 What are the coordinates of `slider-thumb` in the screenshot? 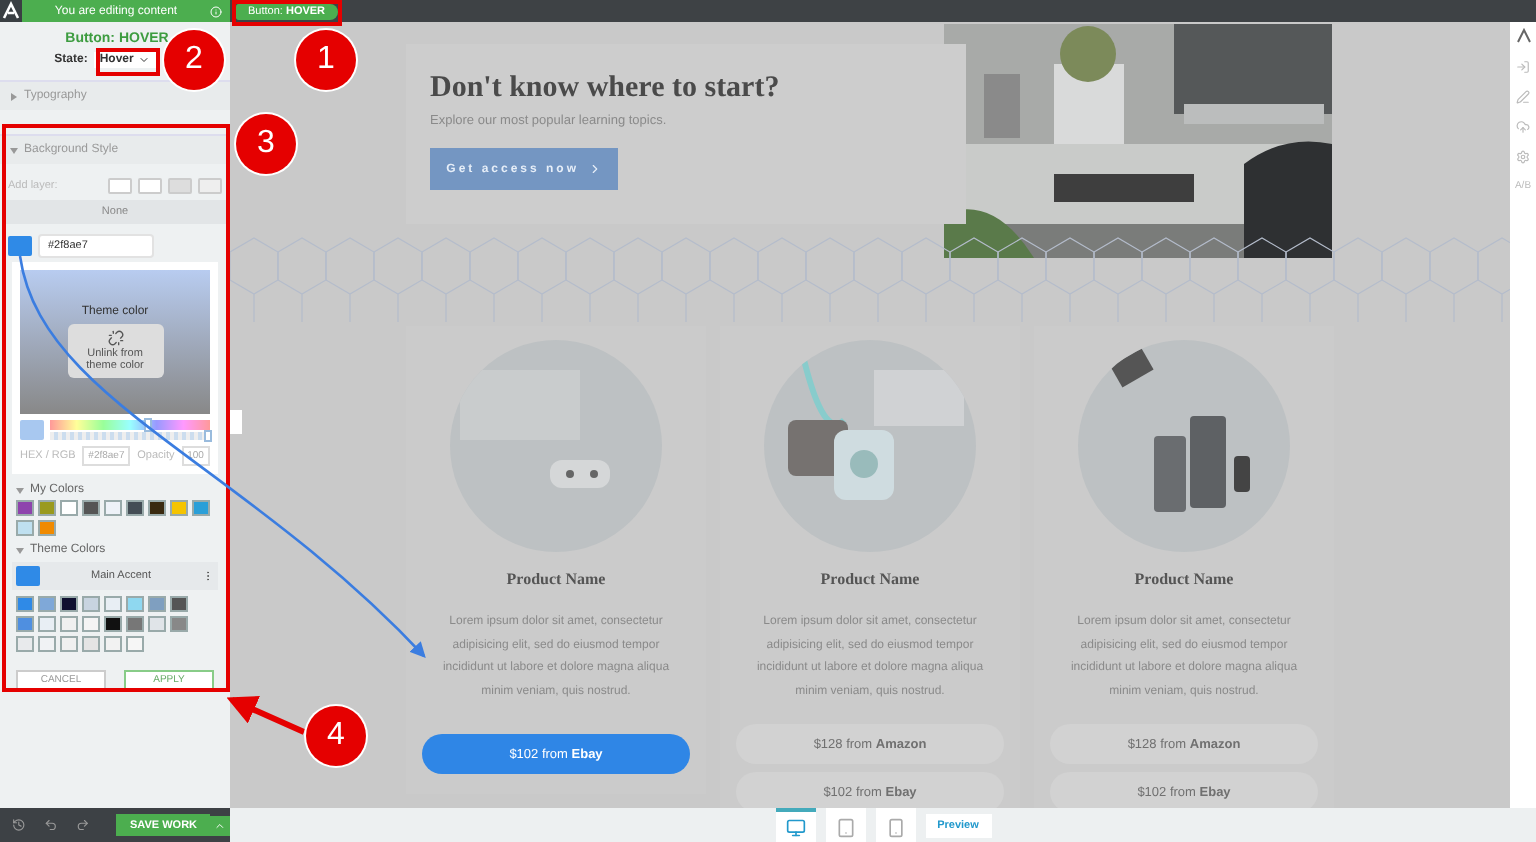 It's located at (208, 436).